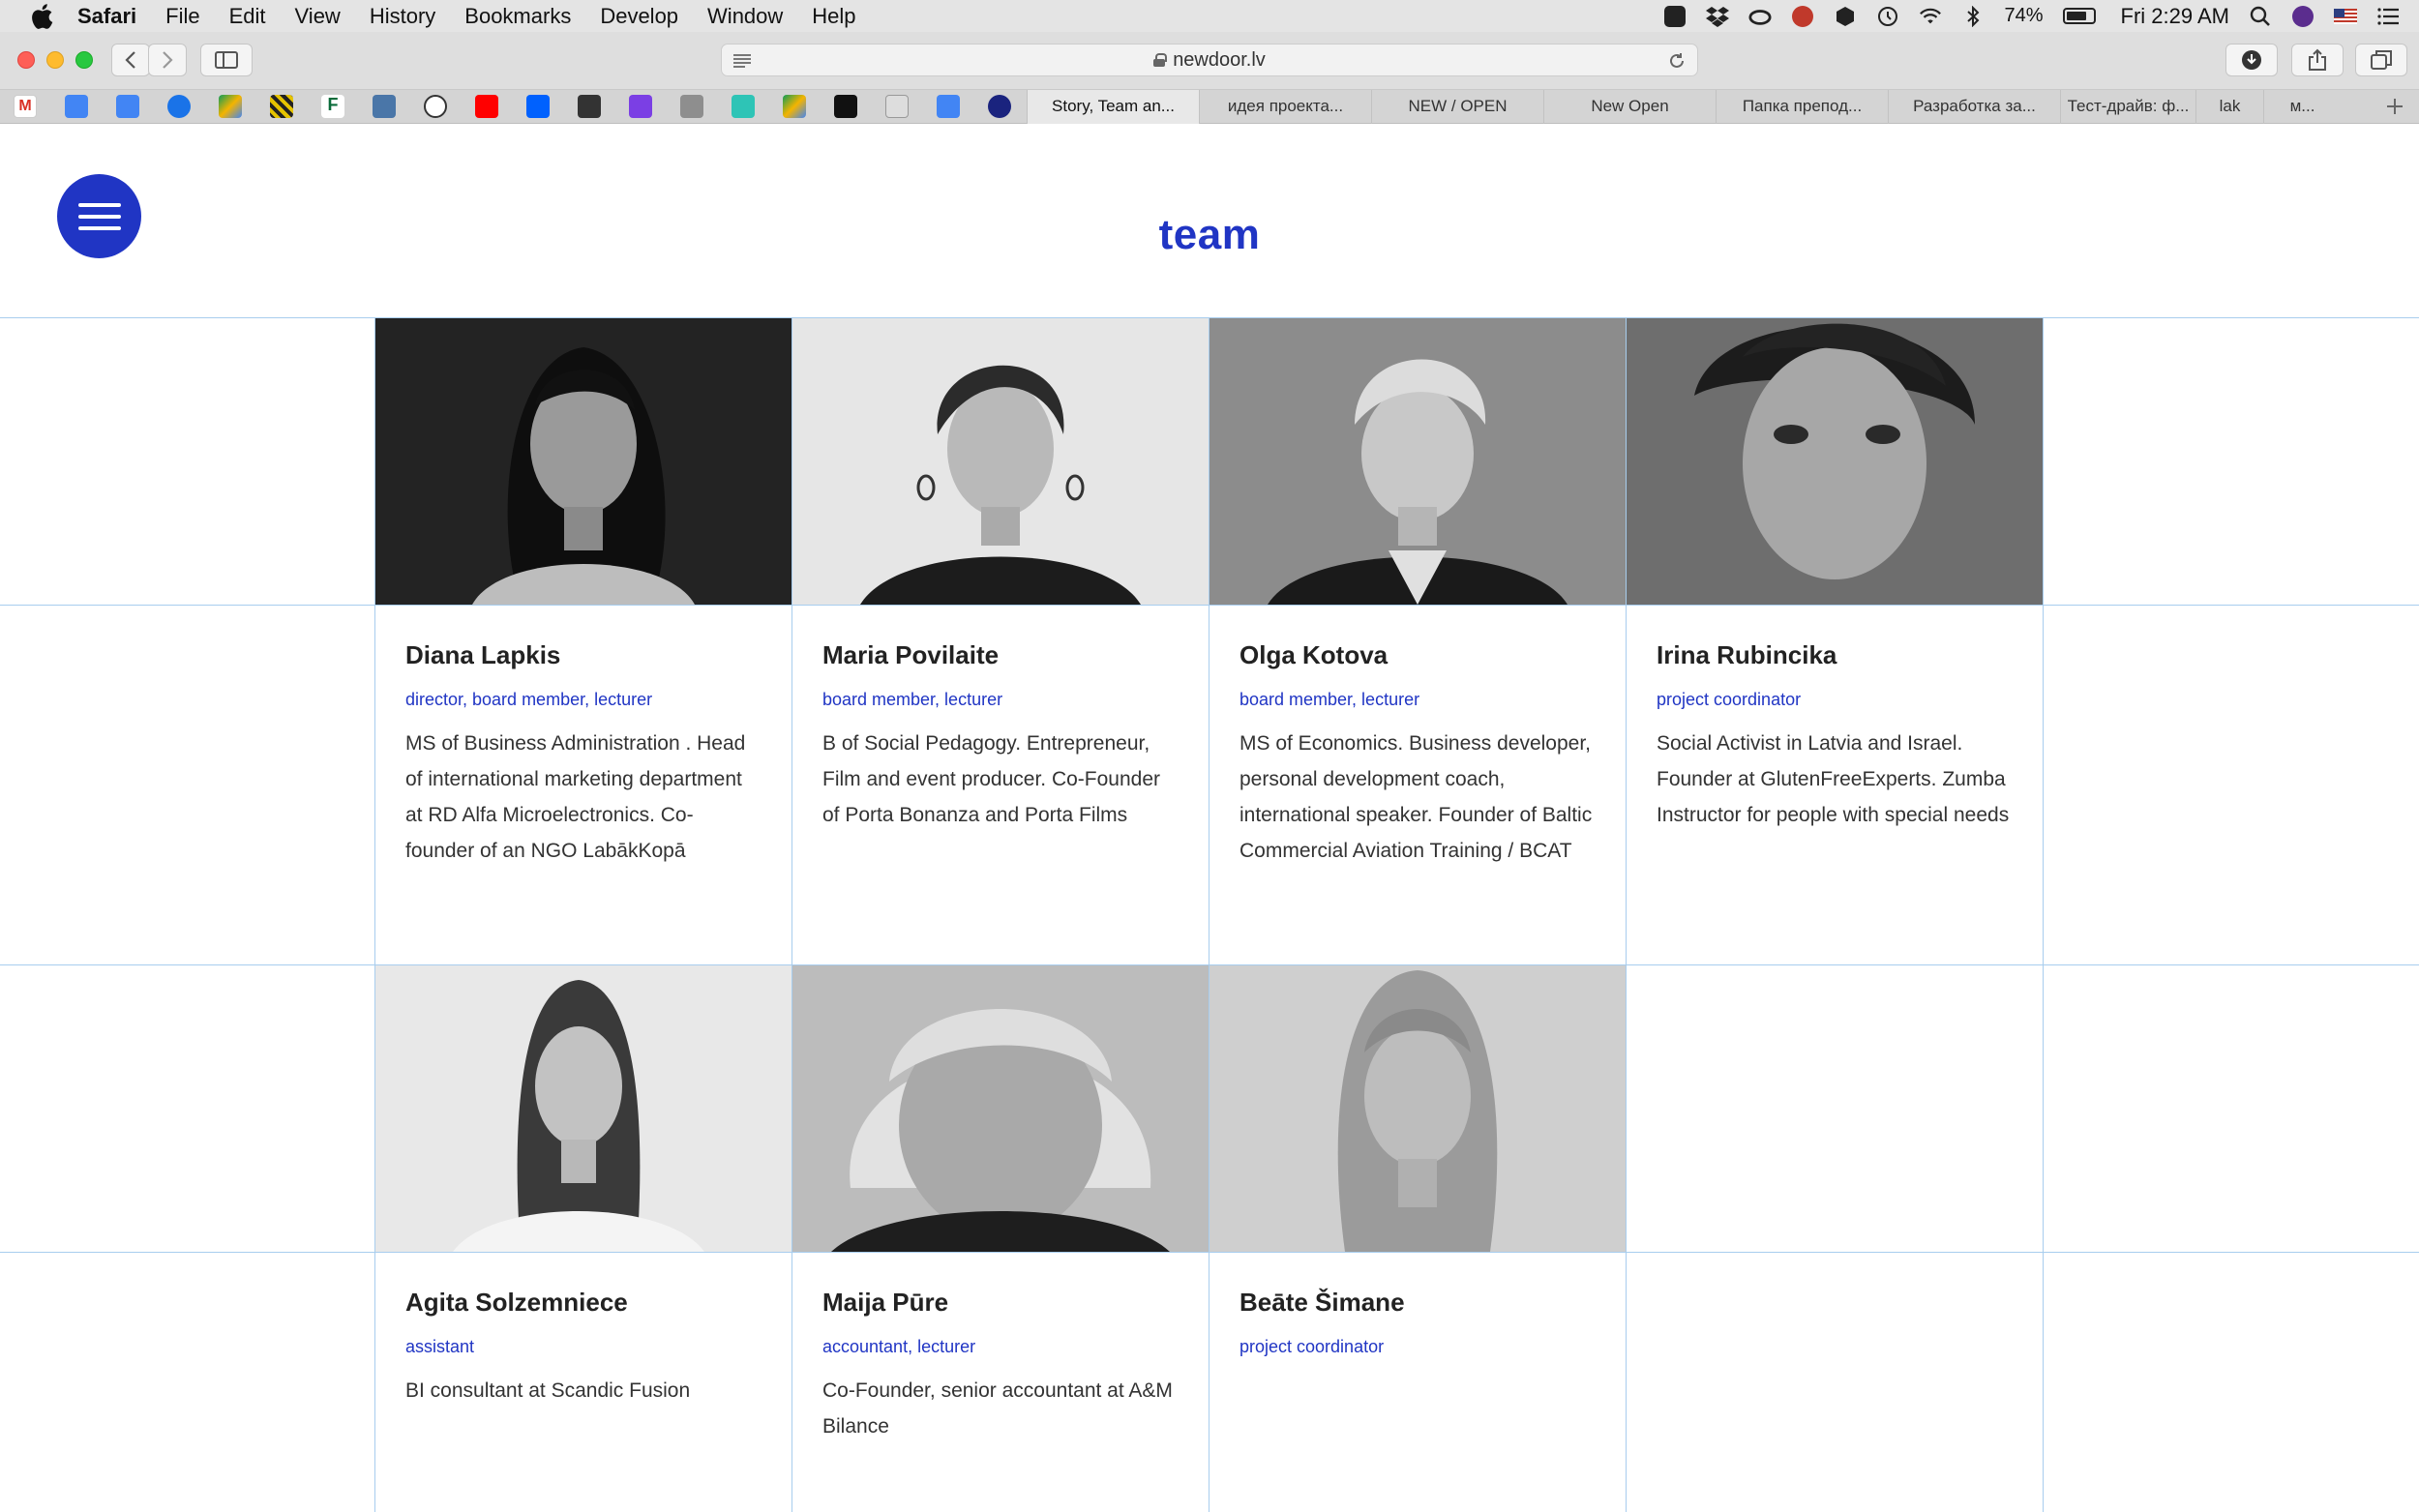 The width and height of the screenshot is (2419, 1512). Describe the element at coordinates (999, 106) in the screenshot. I see `ru-bookmark-icon` at that location.